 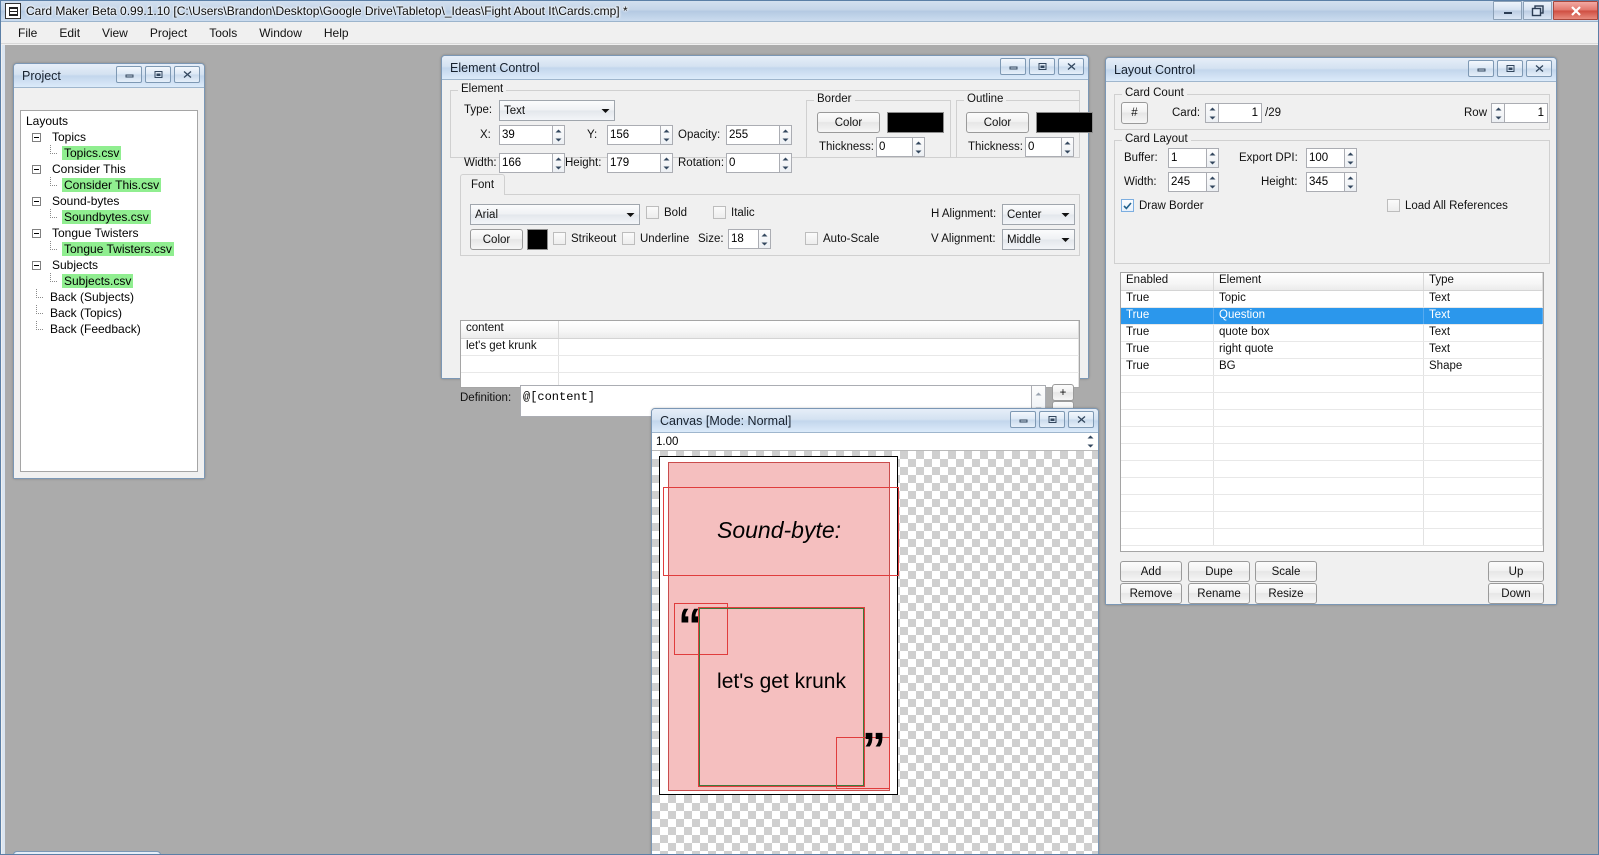 I want to click on menu-item-edit: Edit, so click(x=69, y=33).